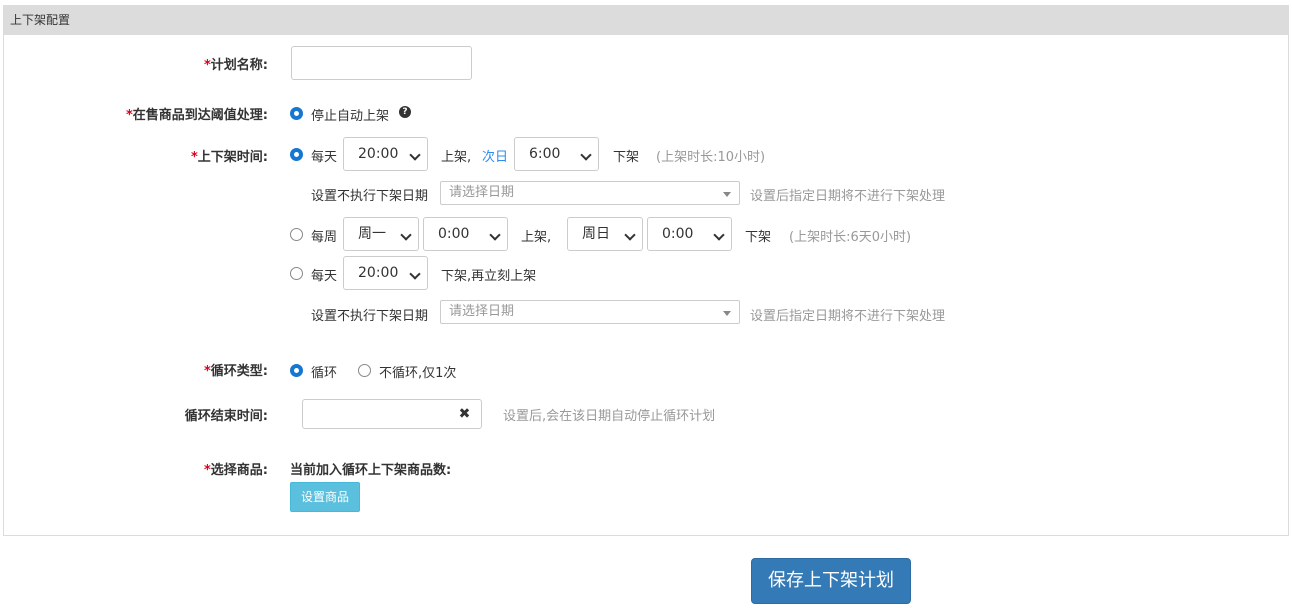 The image size is (1292, 608). Describe the element at coordinates (235, 65) in the screenshot. I see `plan-name-label: *计划名称:` at that location.